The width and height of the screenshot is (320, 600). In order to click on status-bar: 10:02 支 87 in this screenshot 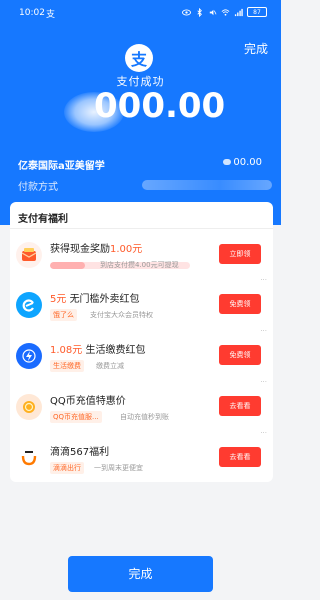, I will do `click(140, 14)`.